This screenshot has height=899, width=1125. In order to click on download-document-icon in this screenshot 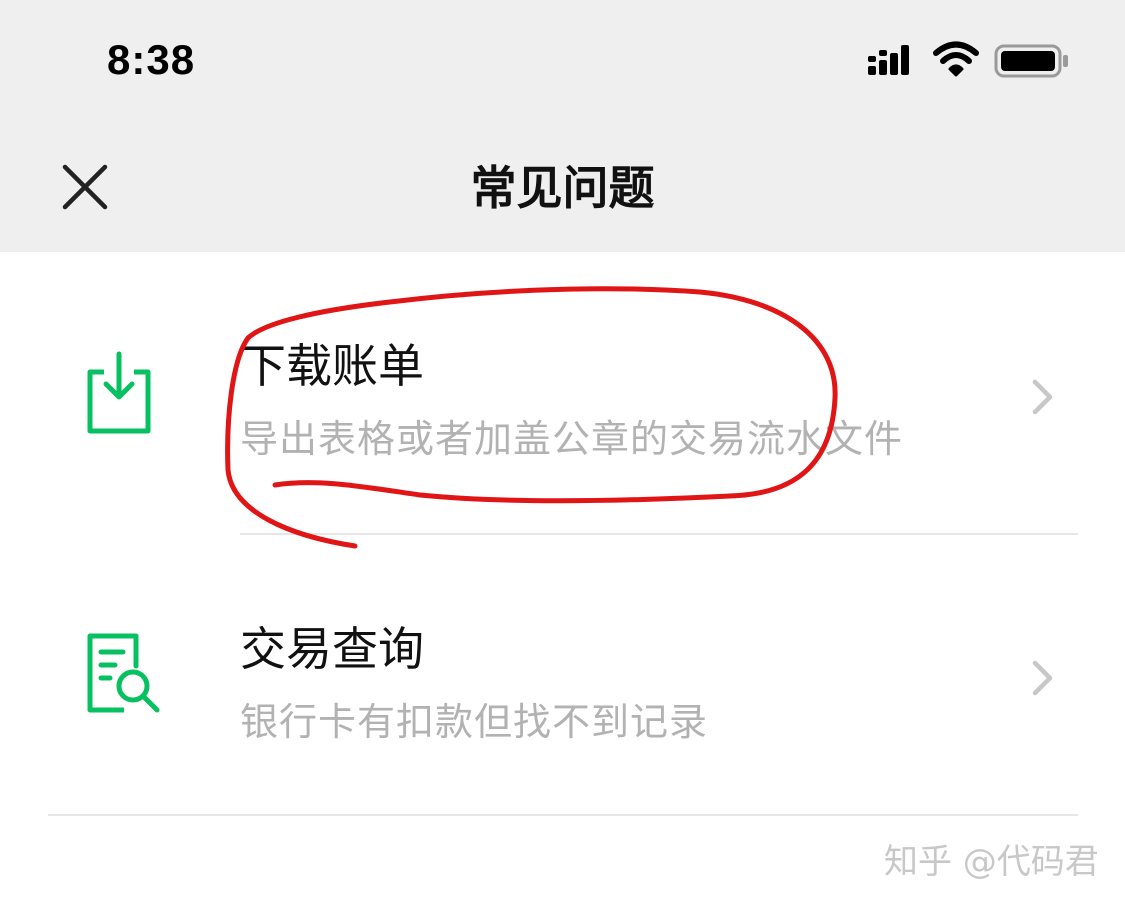, I will do `click(119, 392)`.